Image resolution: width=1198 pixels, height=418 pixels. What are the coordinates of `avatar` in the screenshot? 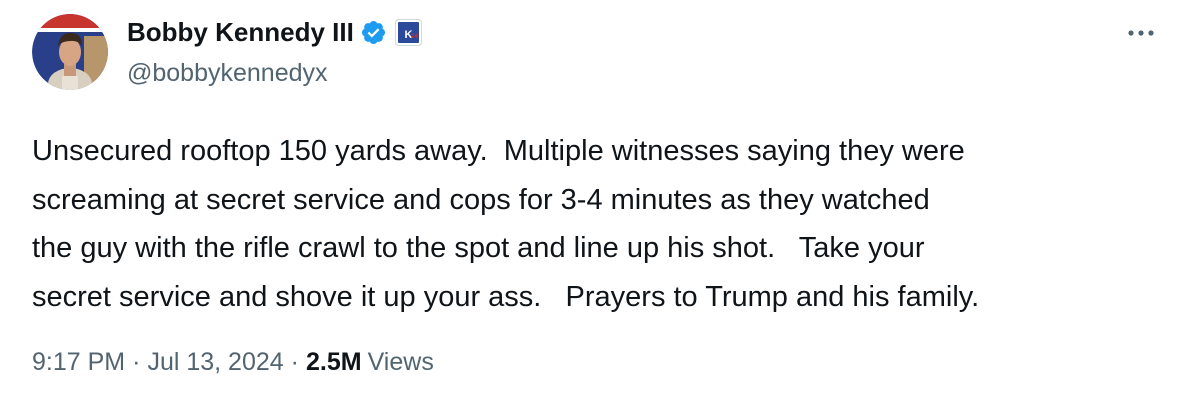 It's located at (70, 52).